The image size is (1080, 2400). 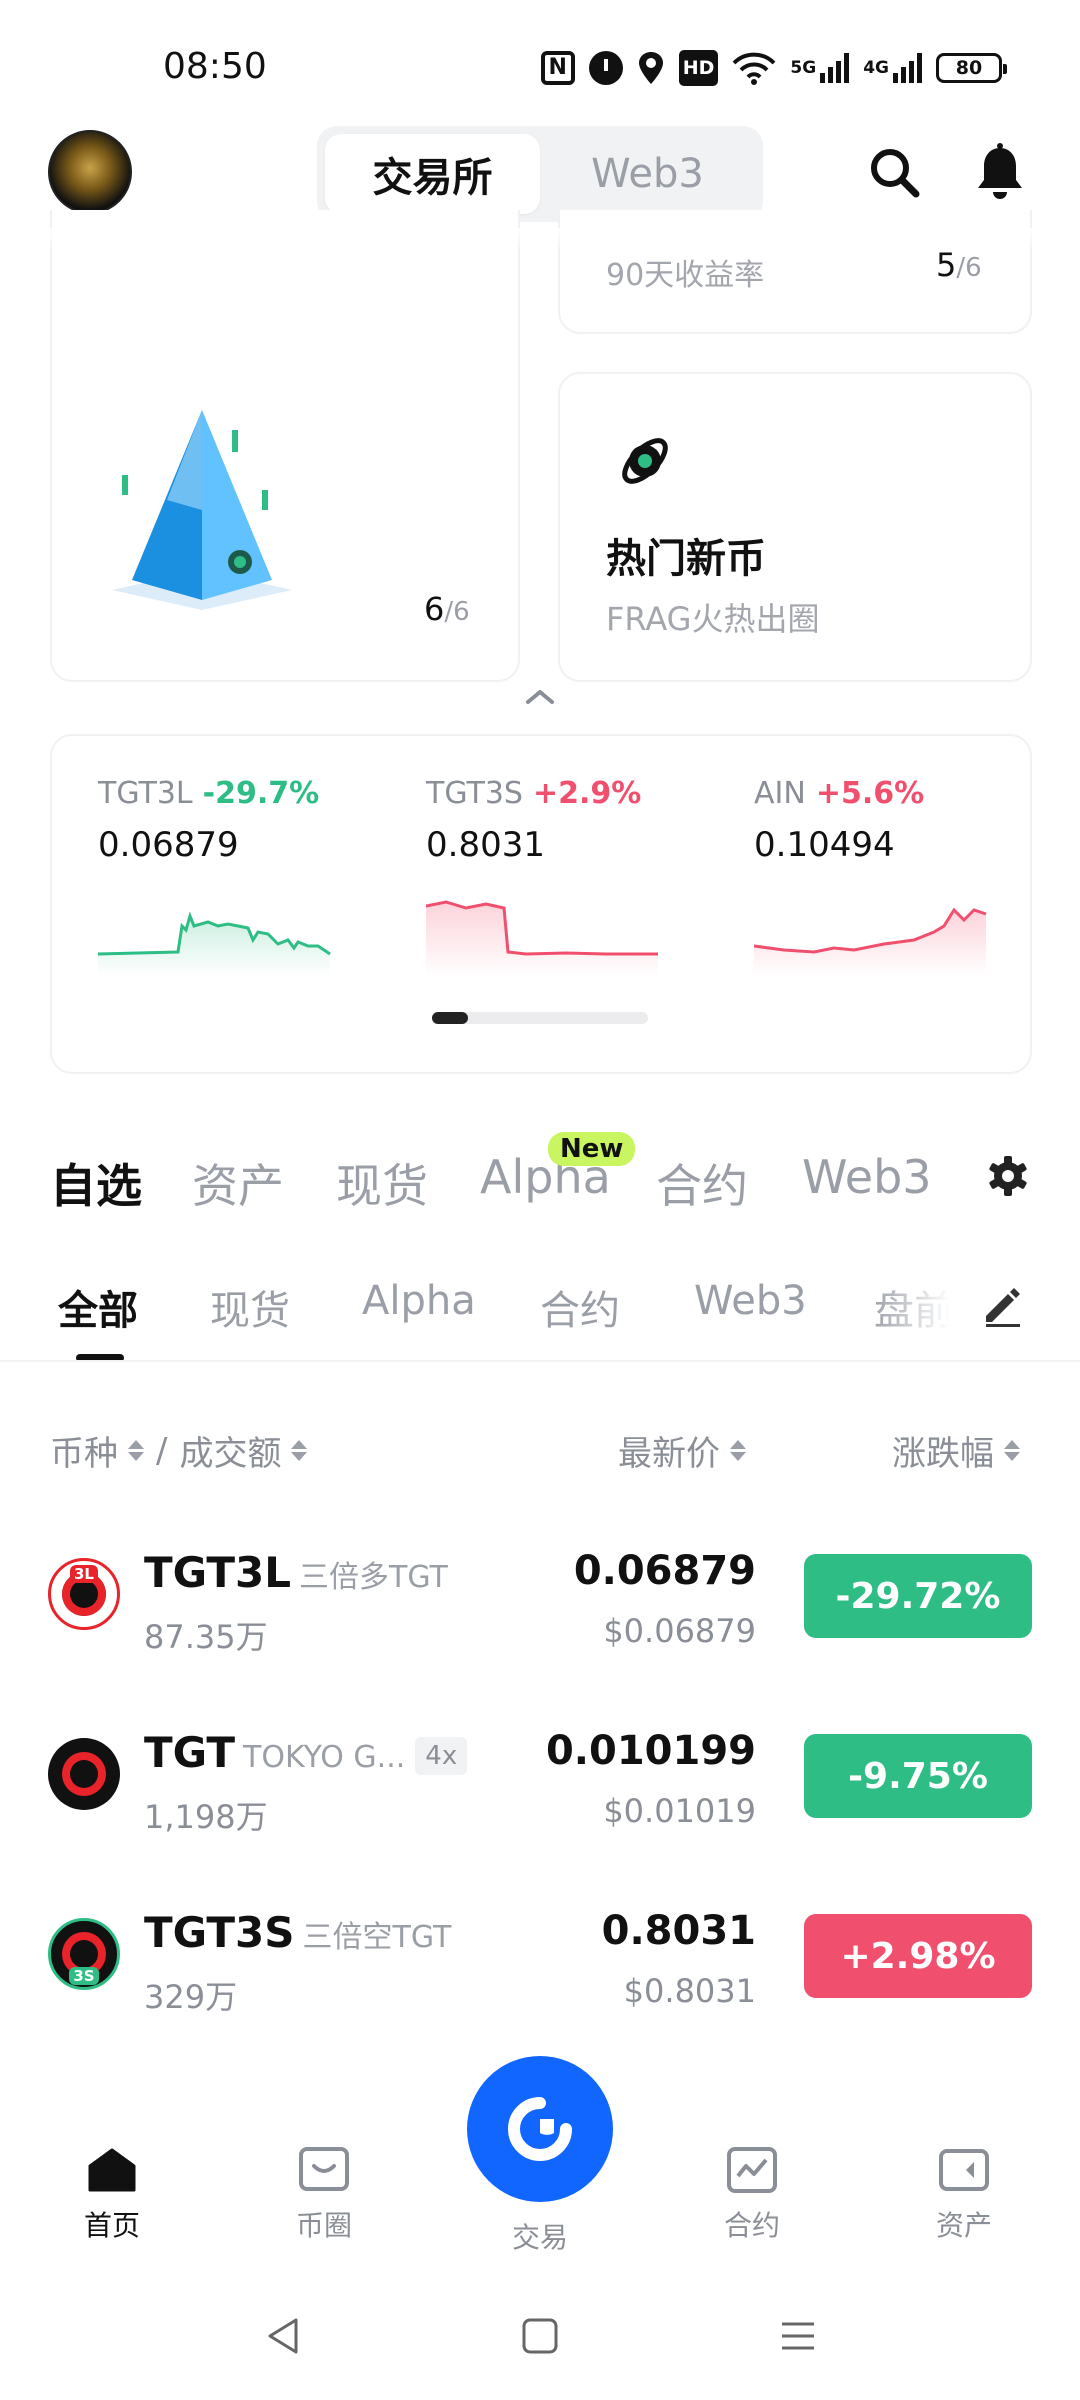 I want to click on divider, so click(x=540, y=1361).